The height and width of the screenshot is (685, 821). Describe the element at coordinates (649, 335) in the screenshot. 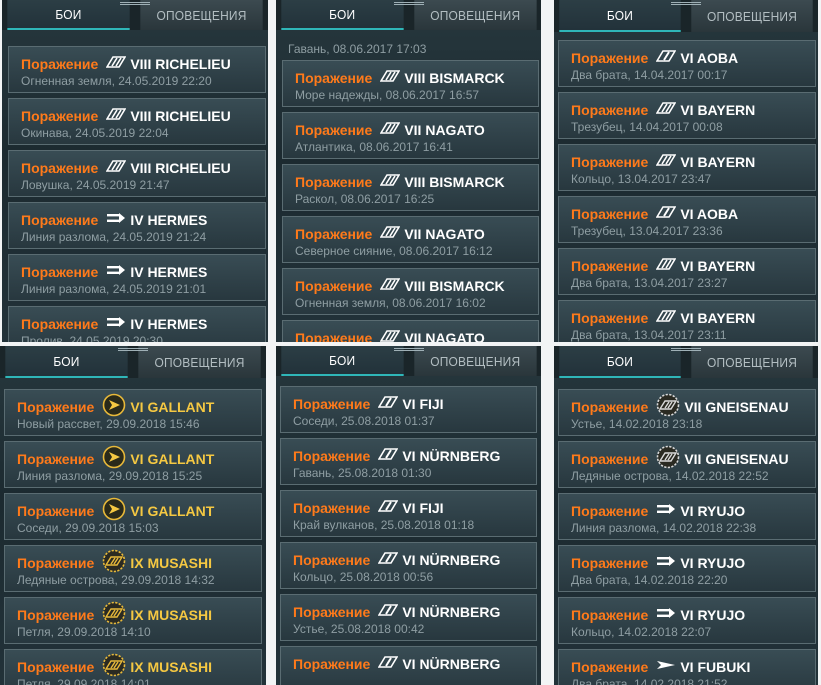

I see `battle-subtitle: Два брата, 13.04.2017 23:11` at that location.